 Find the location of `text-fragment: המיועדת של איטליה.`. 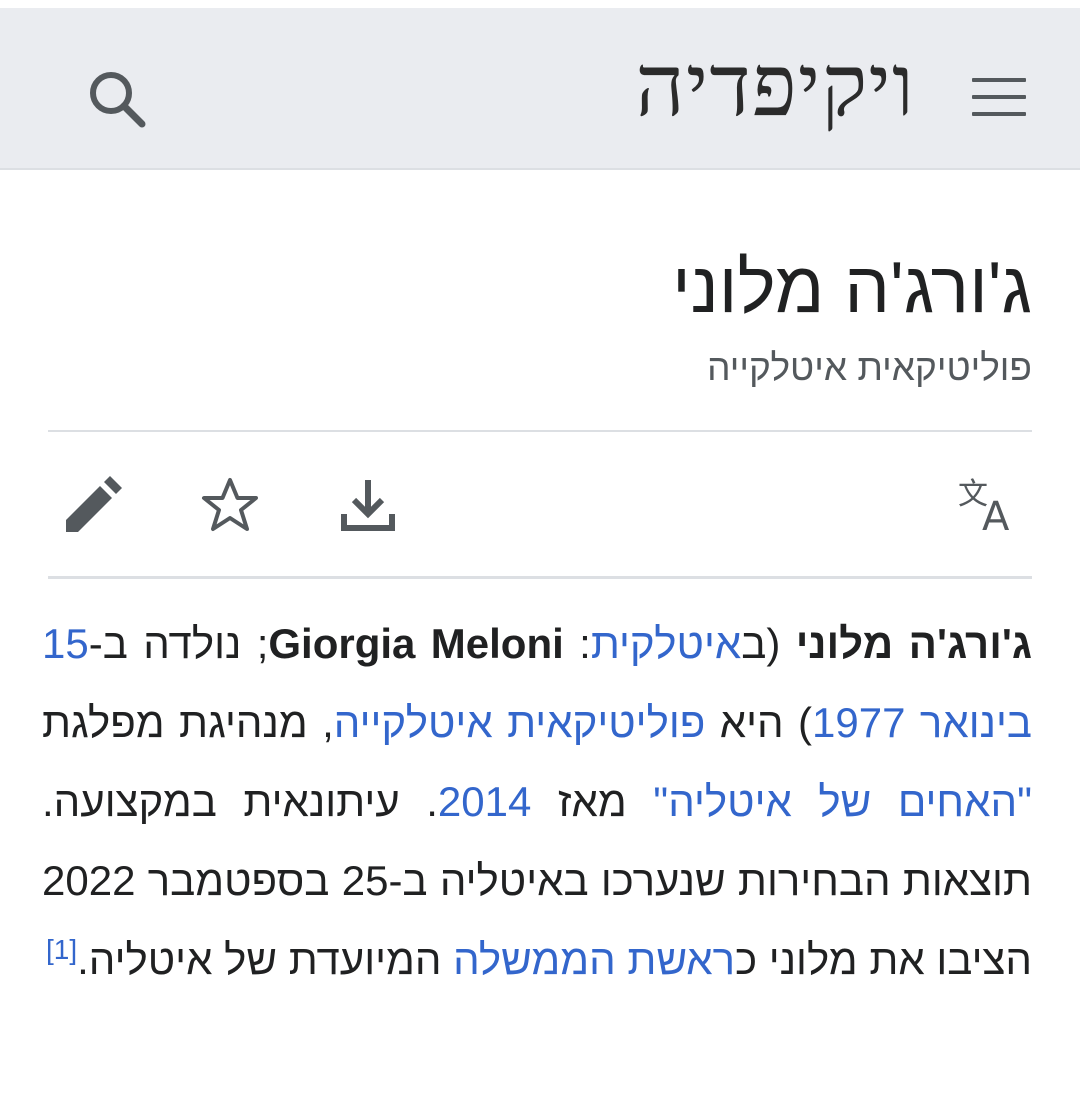

text-fragment: המיועדת של איטליה. is located at coordinates (265, 959).